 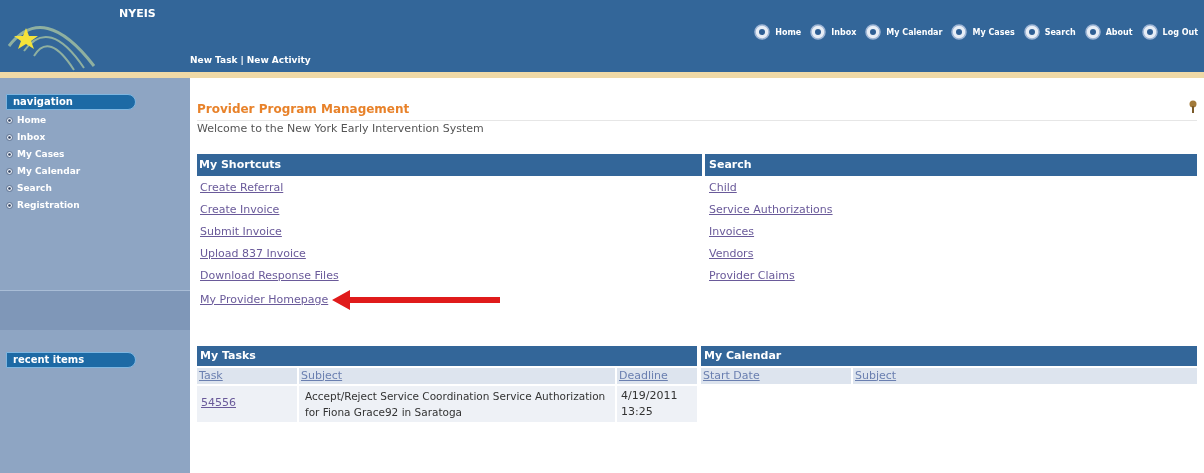 I want to click on top-nav-link: Home, so click(x=777, y=33).